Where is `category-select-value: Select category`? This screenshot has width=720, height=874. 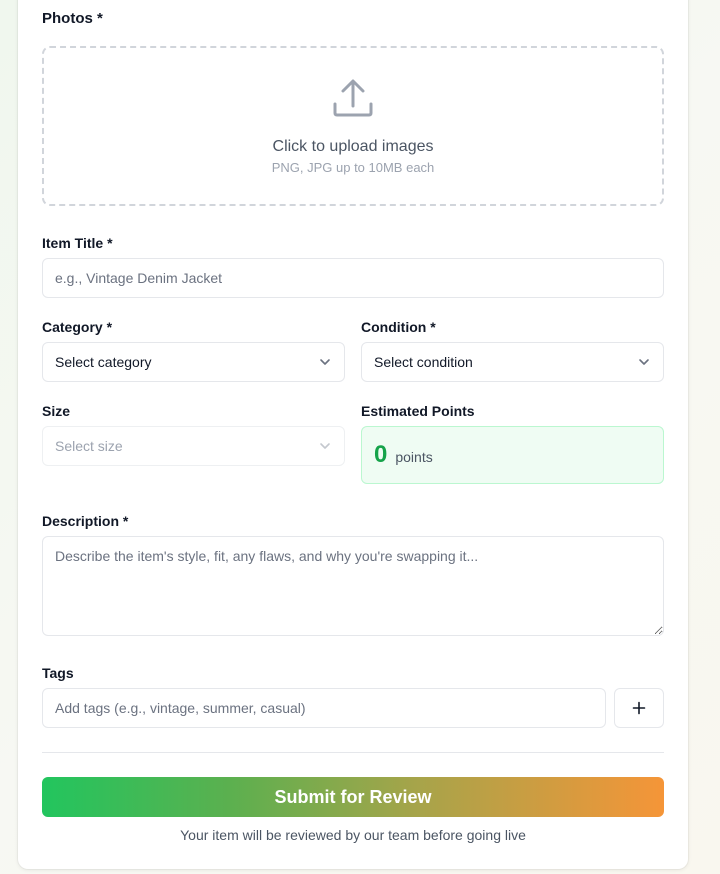
category-select-value: Select category is located at coordinates (103, 362).